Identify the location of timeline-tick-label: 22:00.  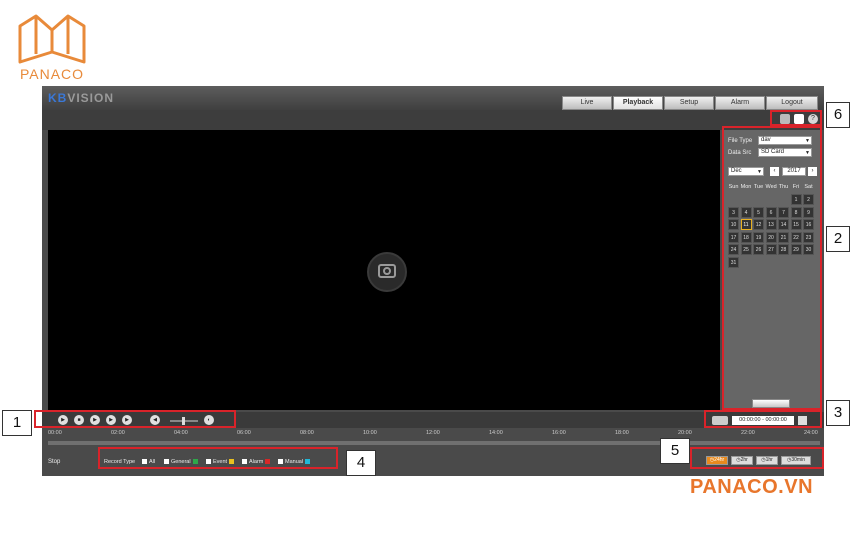
(748, 433).